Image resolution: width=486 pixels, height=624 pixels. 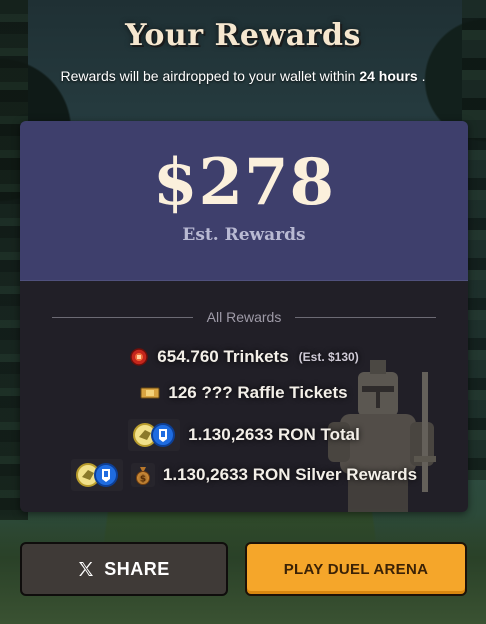 I want to click on divider-line-right, so click(x=366, y=317).